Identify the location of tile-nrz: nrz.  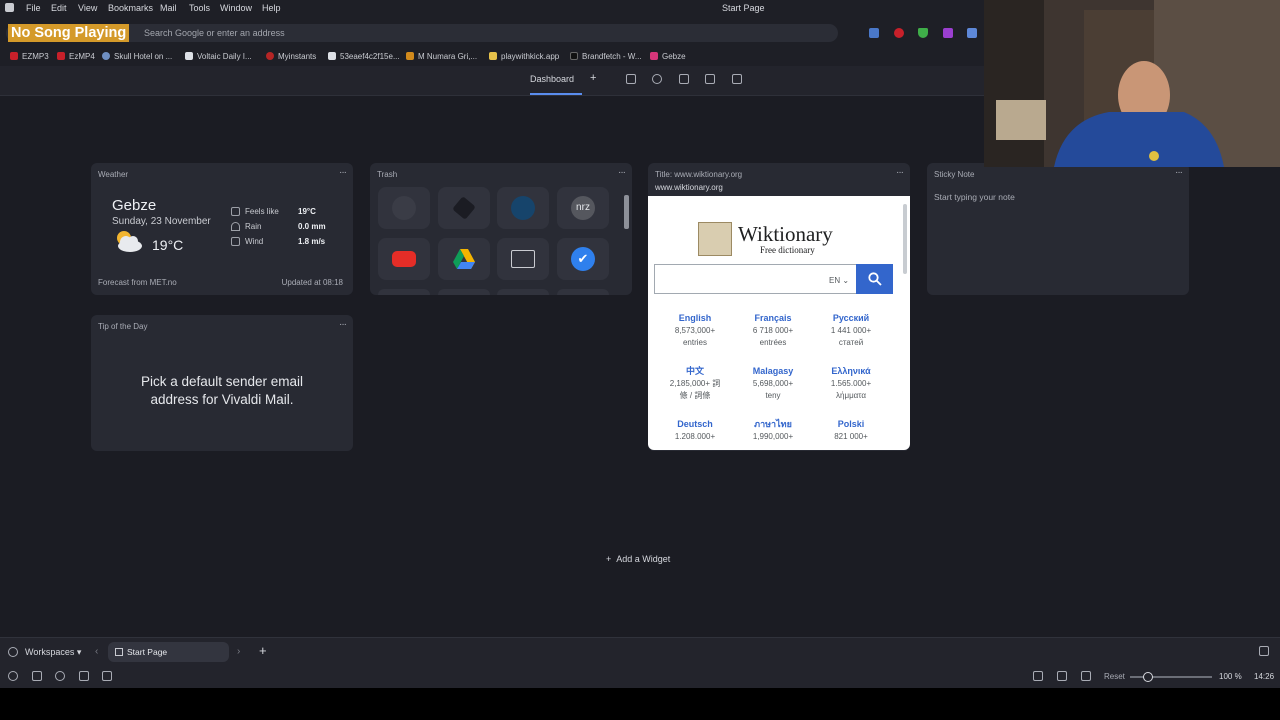
(583, 208).